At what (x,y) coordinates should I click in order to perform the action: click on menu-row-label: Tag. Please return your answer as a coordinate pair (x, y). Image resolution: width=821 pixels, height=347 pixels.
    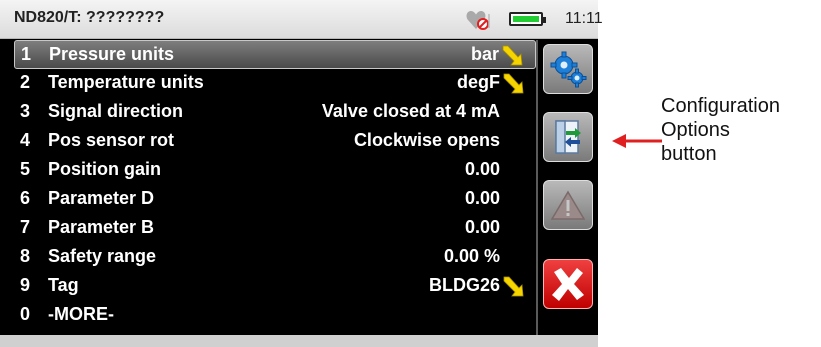
    Looking at the image, I should click on (63, 285).